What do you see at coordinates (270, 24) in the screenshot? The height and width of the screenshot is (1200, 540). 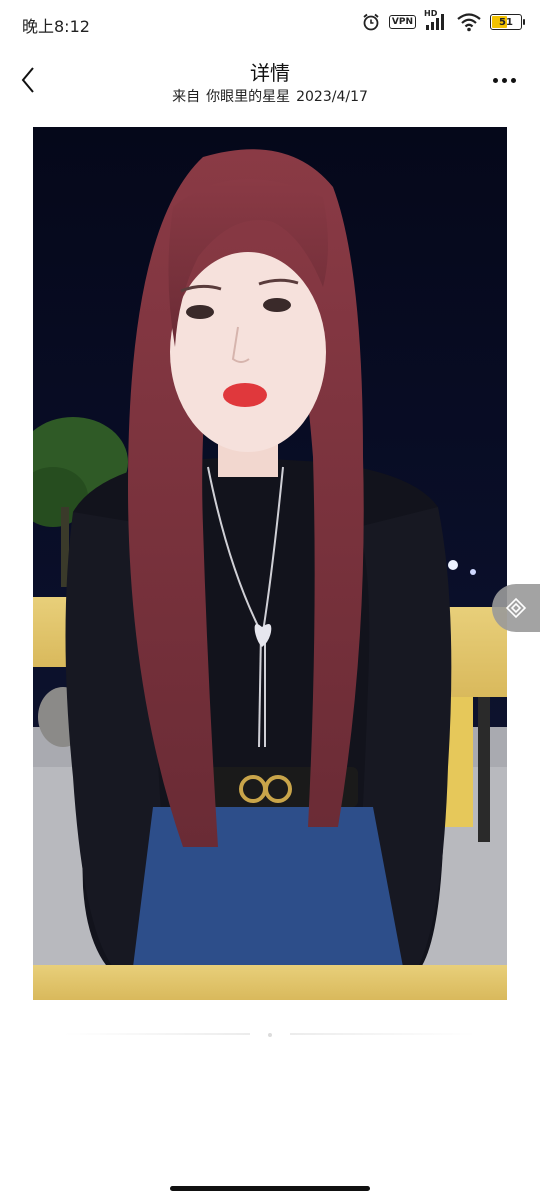 I see `status-bar: 晚上8:12 VPN HD 51` at bounding box center [270, 24].